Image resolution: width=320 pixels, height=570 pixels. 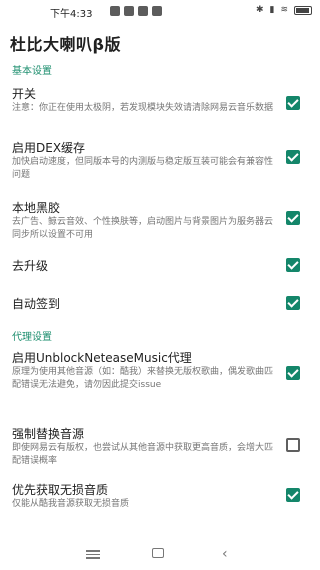 What do you see at coordinates (36, 208) in the screenshot?
I see `pref-title: 本地黑胶` at bounding box center [36, 208].